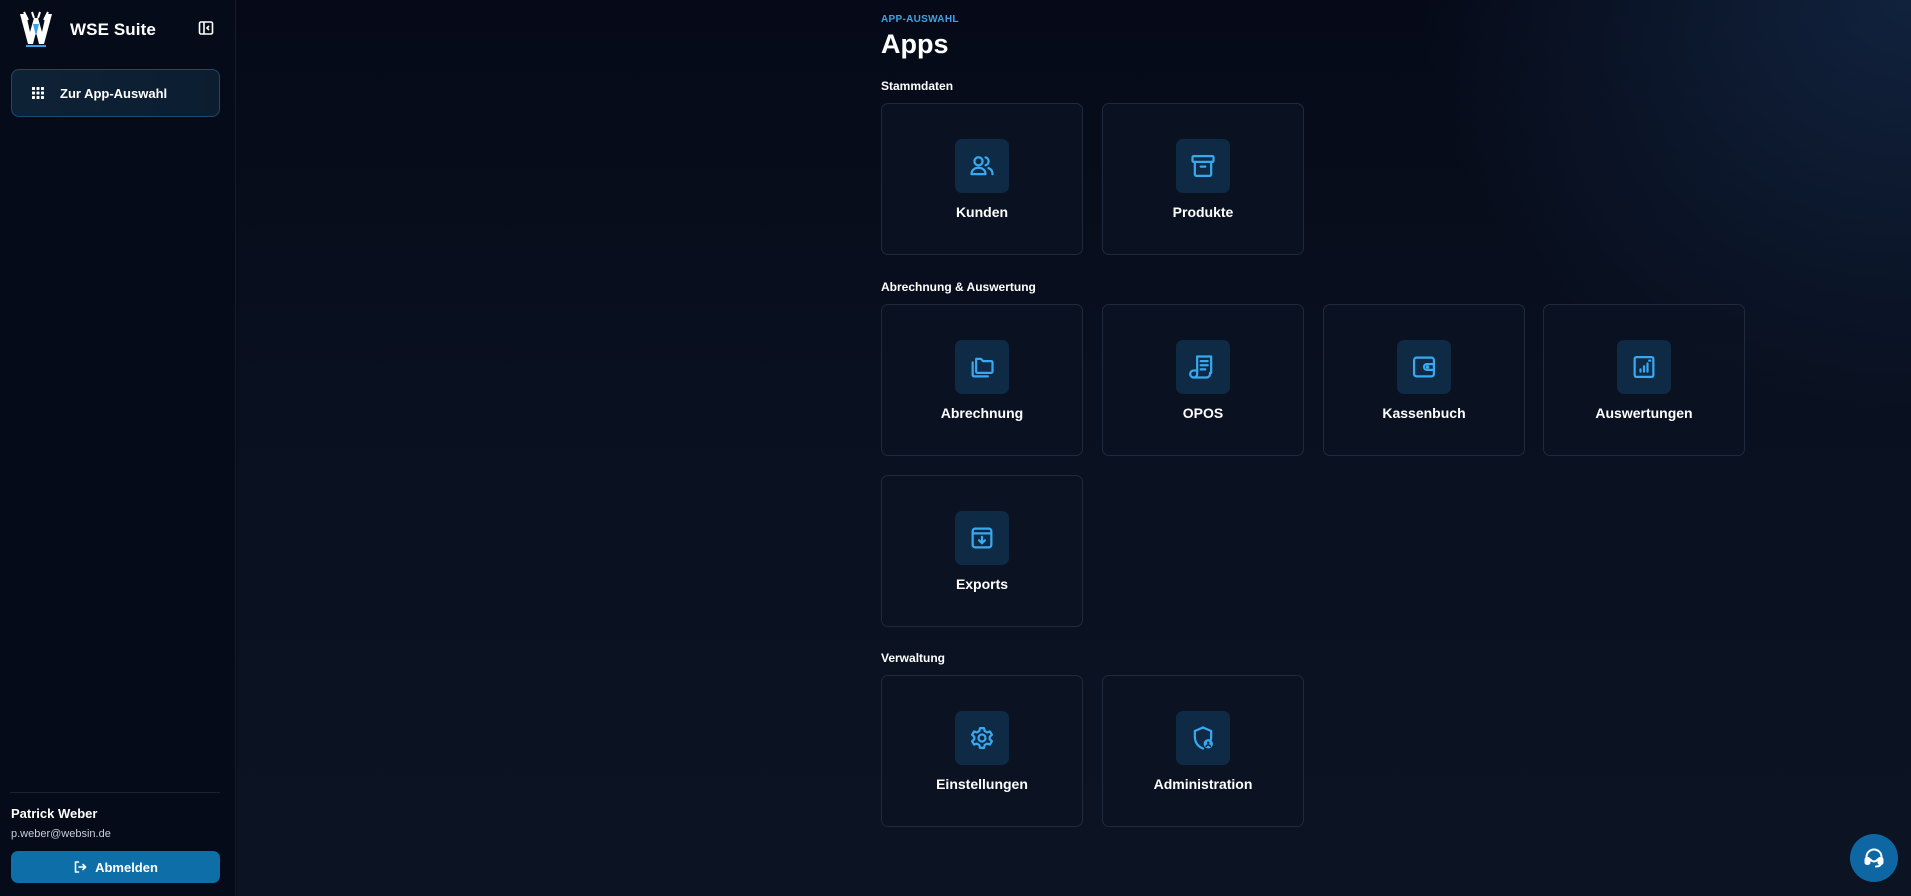 The height and width of the screenshot is (896, 1911). I want to click on user-name: Patrick Weber, so click(54, 813).